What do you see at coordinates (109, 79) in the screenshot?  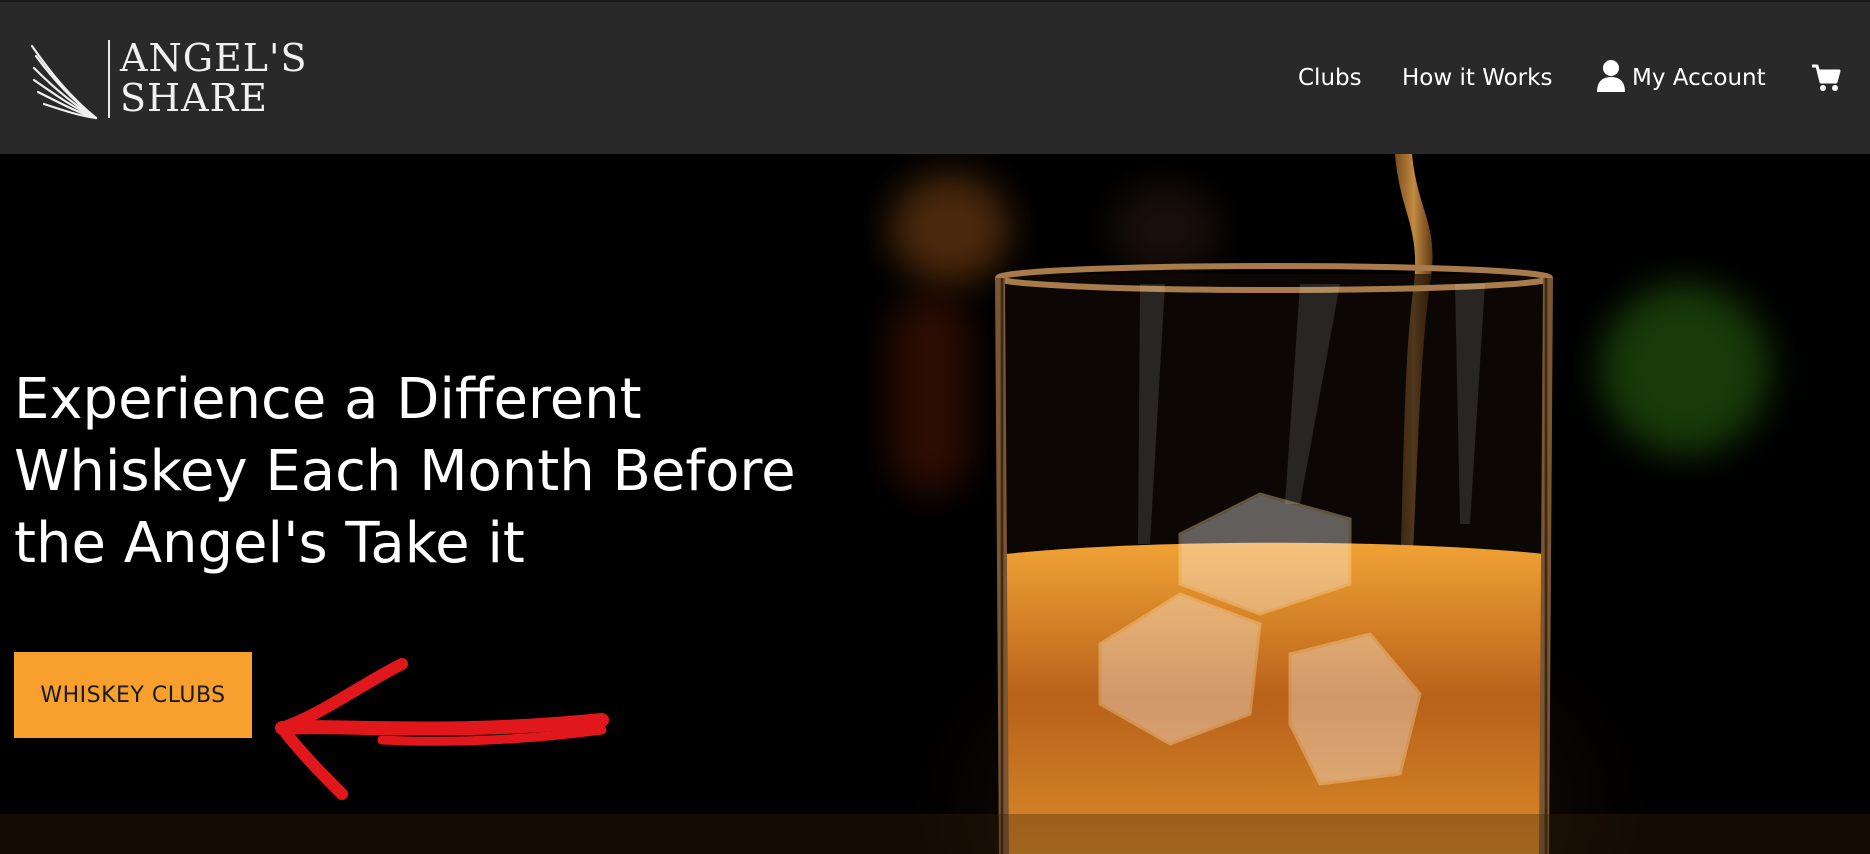 I see `logo-divider` at bounding box center [109, 79].